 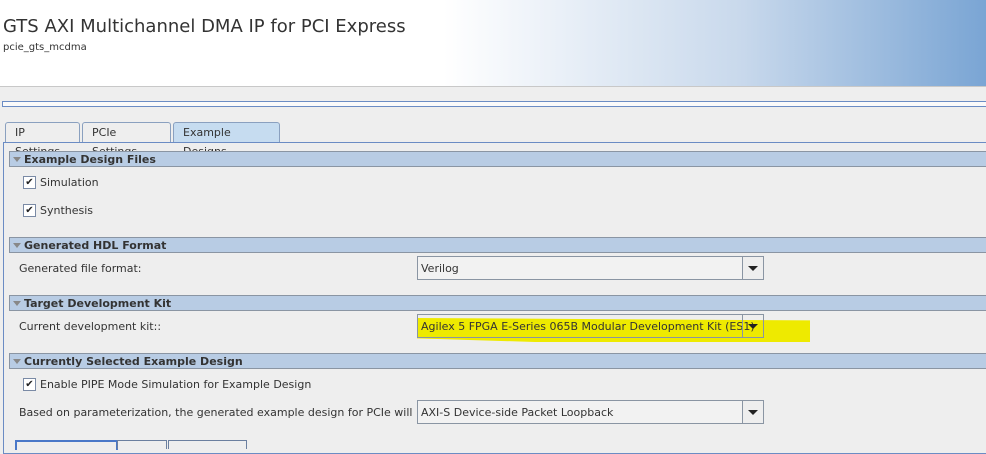 I want to click on synthesis-checkbox: ✔ Synthesis, so click(x=58, y=210).